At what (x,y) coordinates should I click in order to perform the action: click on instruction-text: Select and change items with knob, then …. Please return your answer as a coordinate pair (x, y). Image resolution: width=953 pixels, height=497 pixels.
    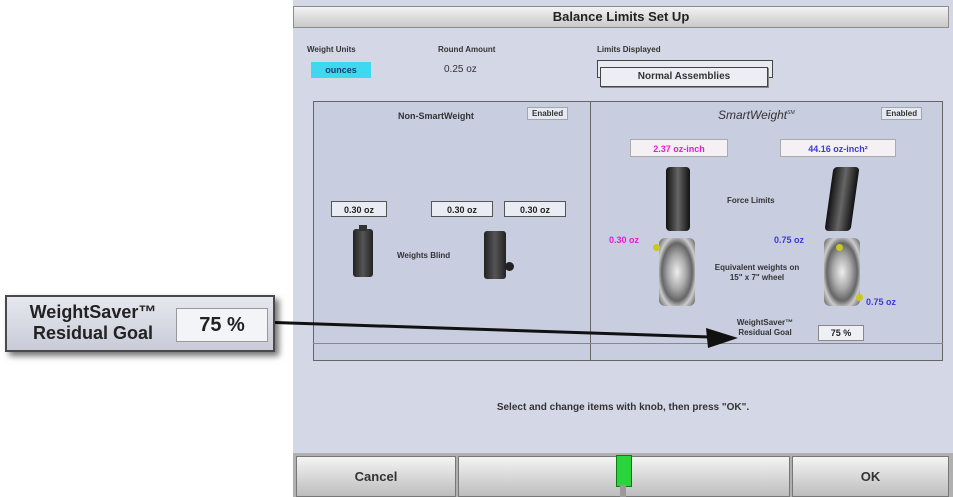
    Looking at the image, I should click on (623, 407).